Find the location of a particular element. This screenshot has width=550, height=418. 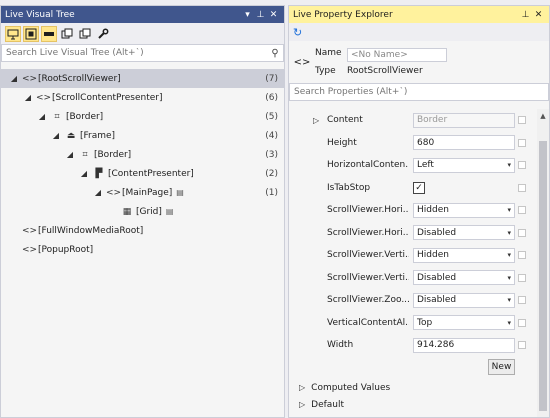

track-focus-button is located at coordinates (49, 33).